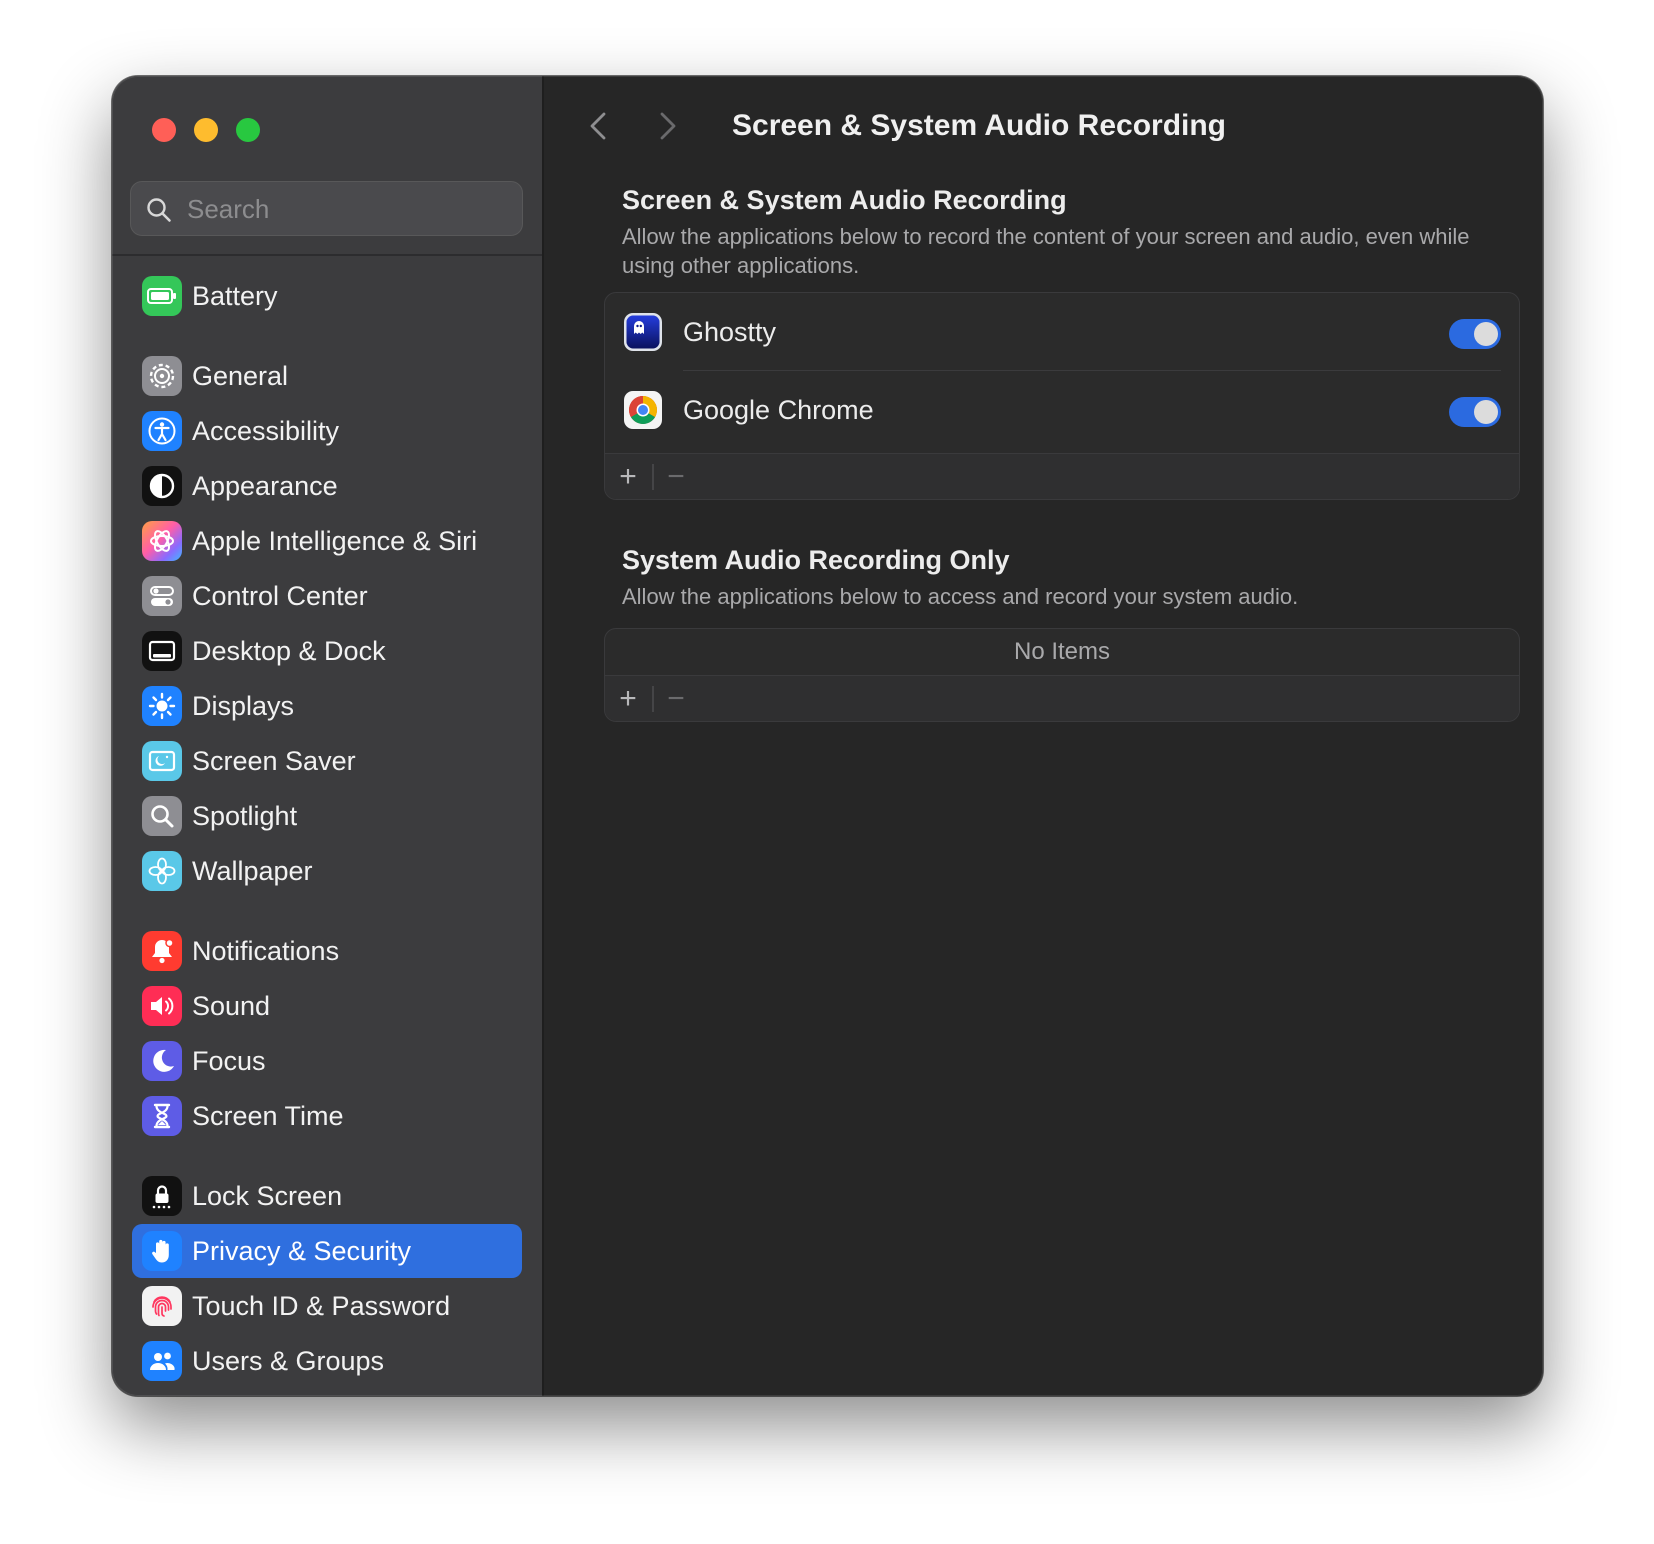 The image size is (1654, 1544). I want to click on sidebar-item-privacy-security: Privacy & Security, so click(327, 1251).